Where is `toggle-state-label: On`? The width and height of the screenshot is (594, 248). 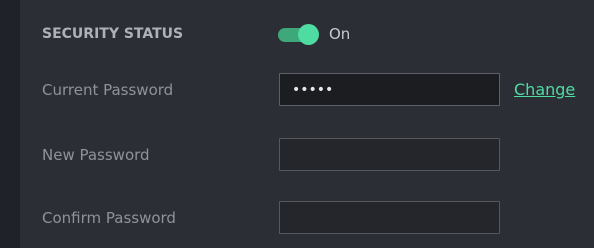 toggle-state-label: On is located at coordinates (340, 34).